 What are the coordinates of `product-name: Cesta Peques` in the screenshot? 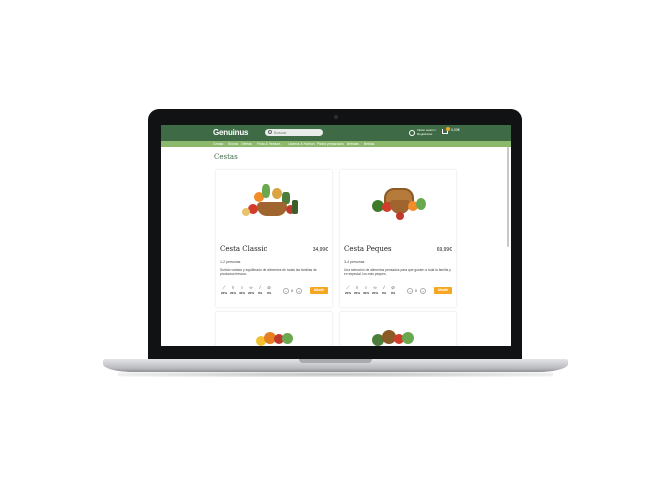 It's located at (368, 249).